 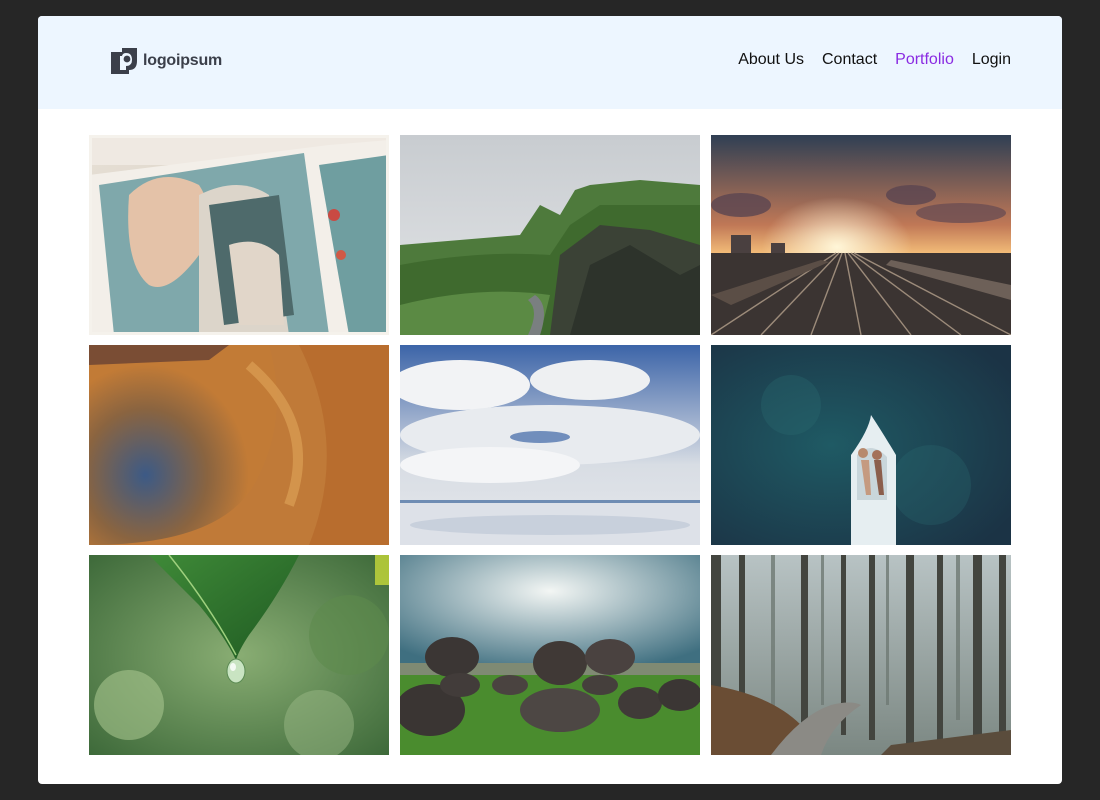 I want to click on photo-misty-forest, so click(x=861, y=655).